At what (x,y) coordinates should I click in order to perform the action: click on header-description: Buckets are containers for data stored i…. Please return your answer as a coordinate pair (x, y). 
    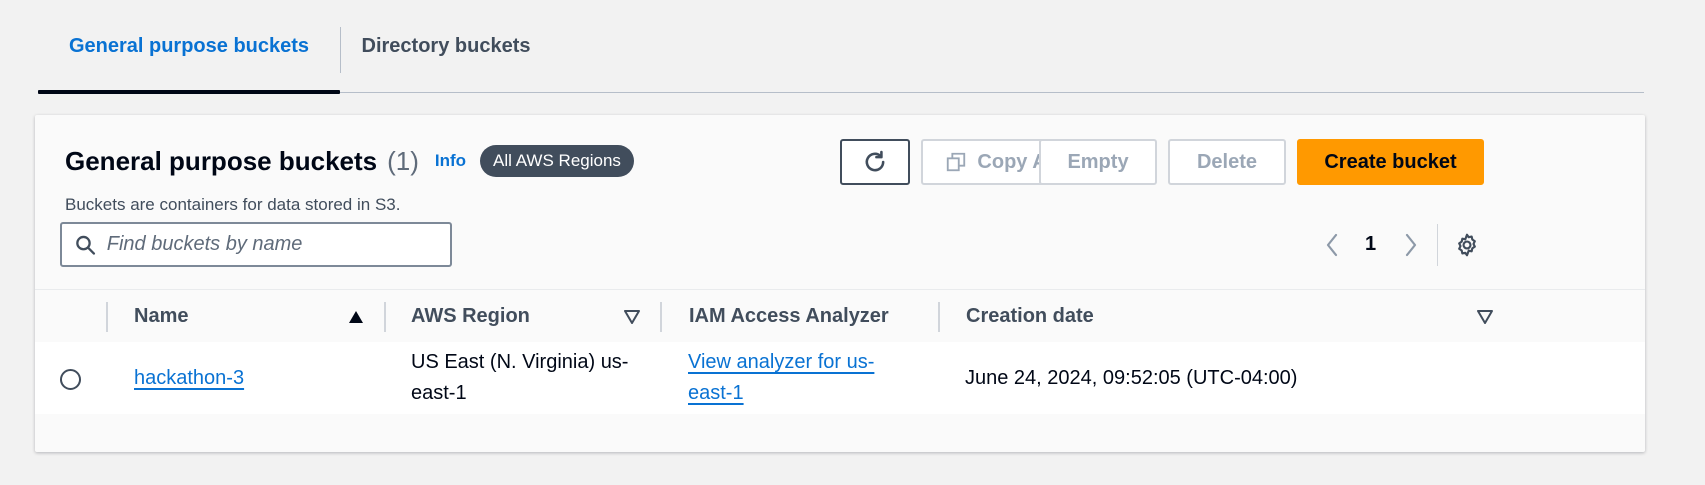
    Looking at the image, I should click on (233, 204).